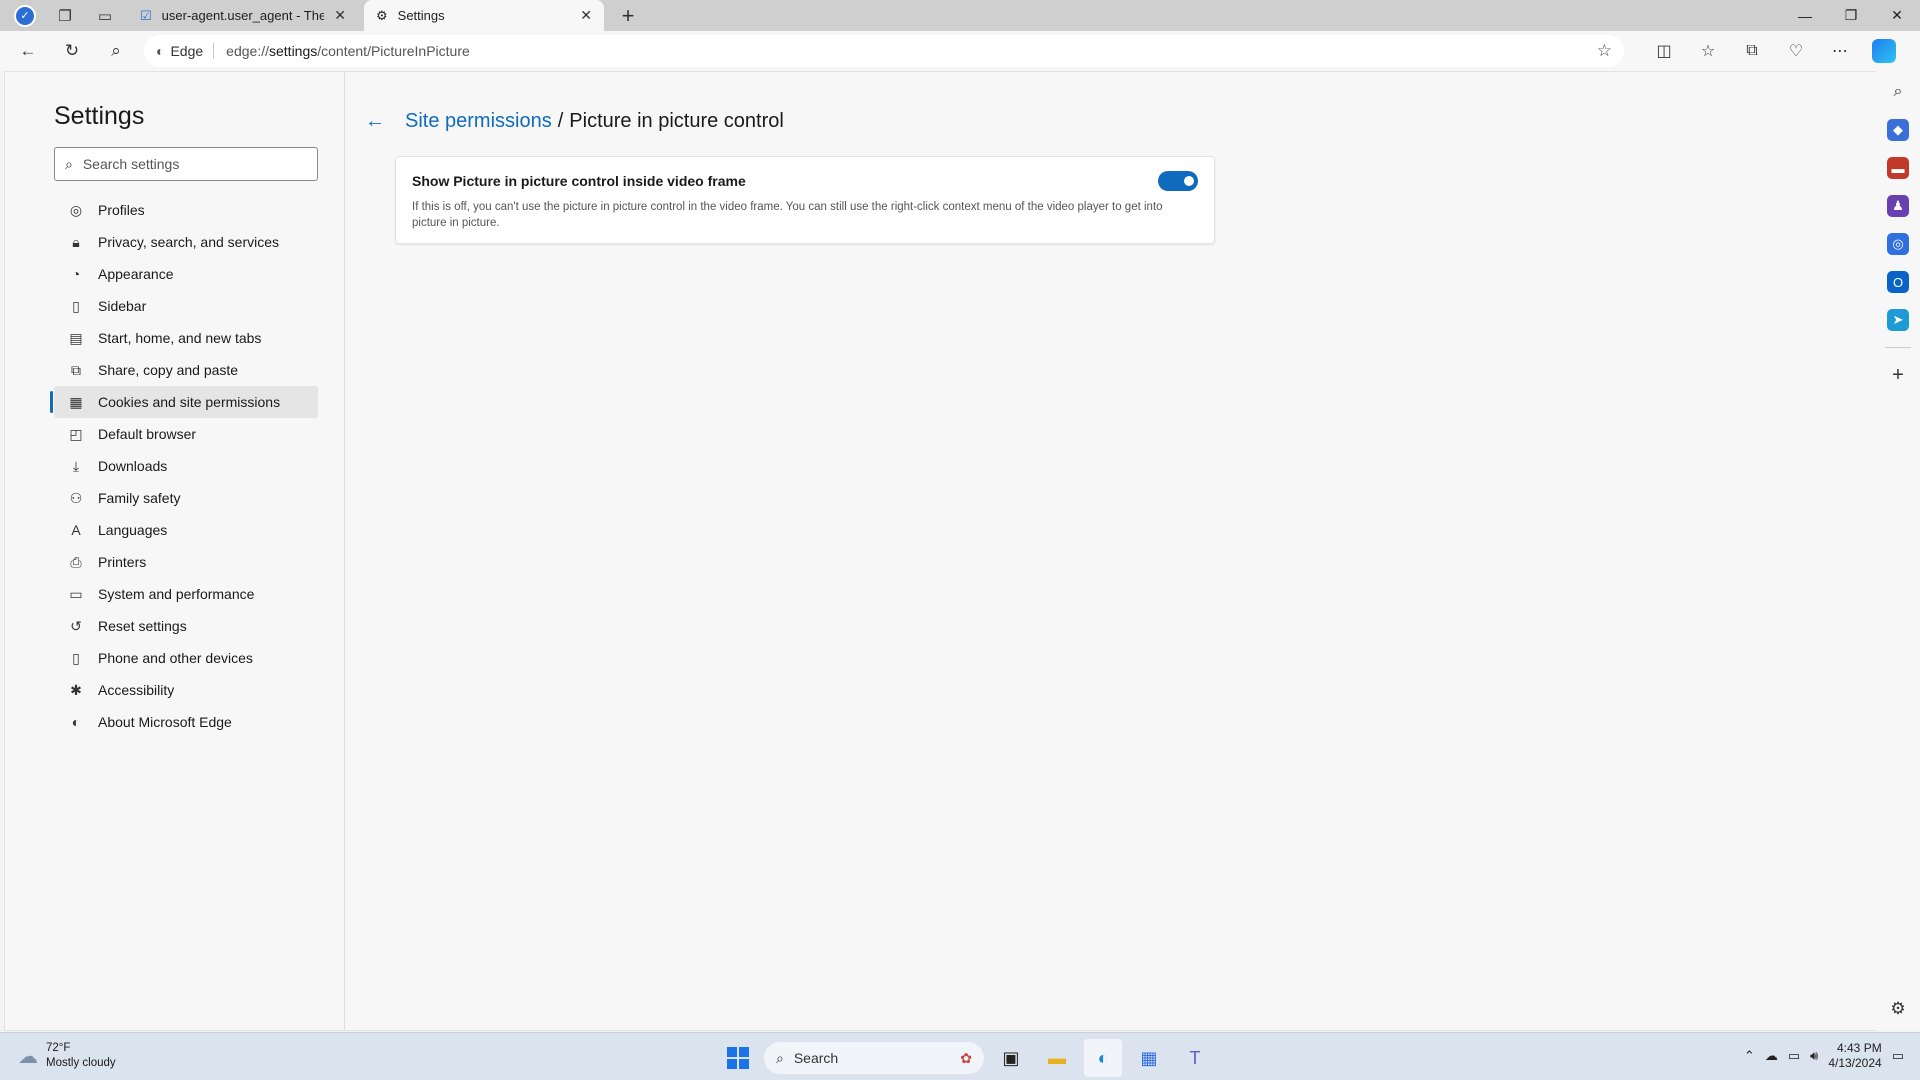  Describe the element at coordinates (1796, 51) in the screenshot. I see `browser-essentials-icon: ♡` at that location.